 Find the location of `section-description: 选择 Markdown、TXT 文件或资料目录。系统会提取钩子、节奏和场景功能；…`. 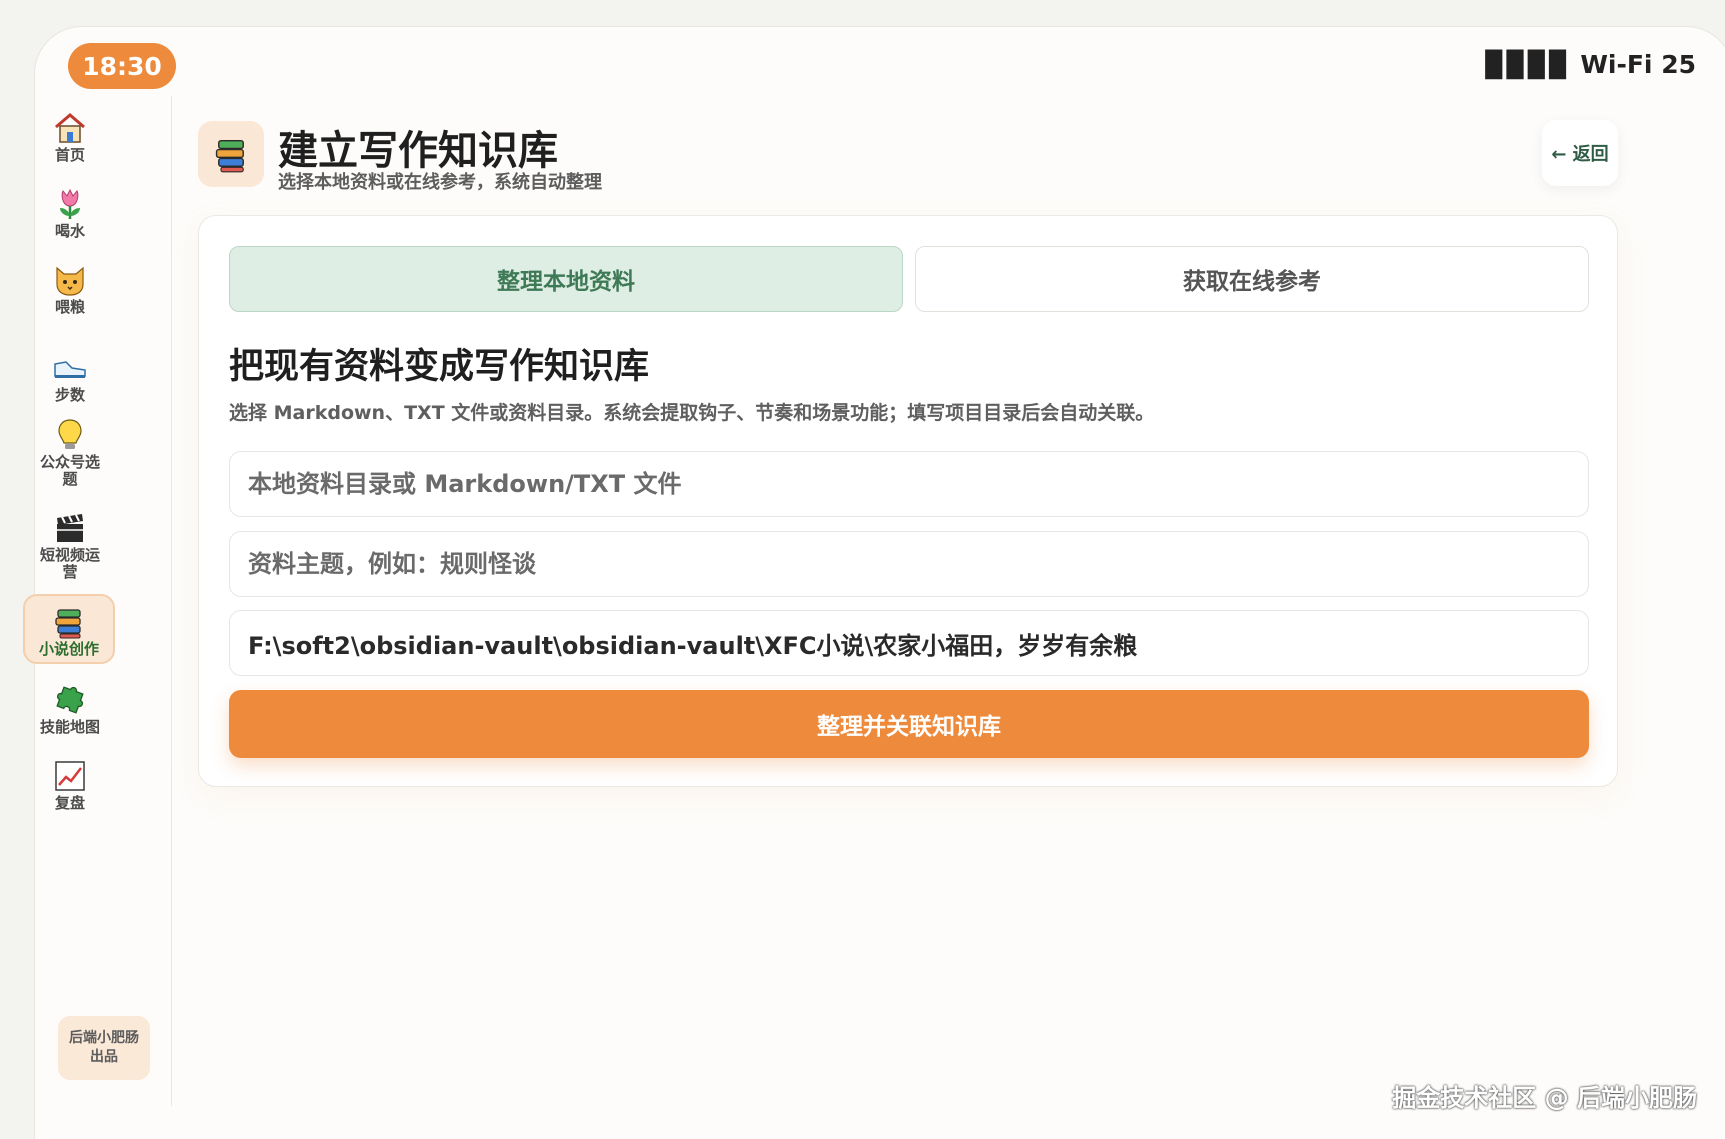

section-description: 选择 Markdown、TXT 文件或资料目录。系统会提取钩子、节奏和场景功能；… is located at coordinates (692, 413).